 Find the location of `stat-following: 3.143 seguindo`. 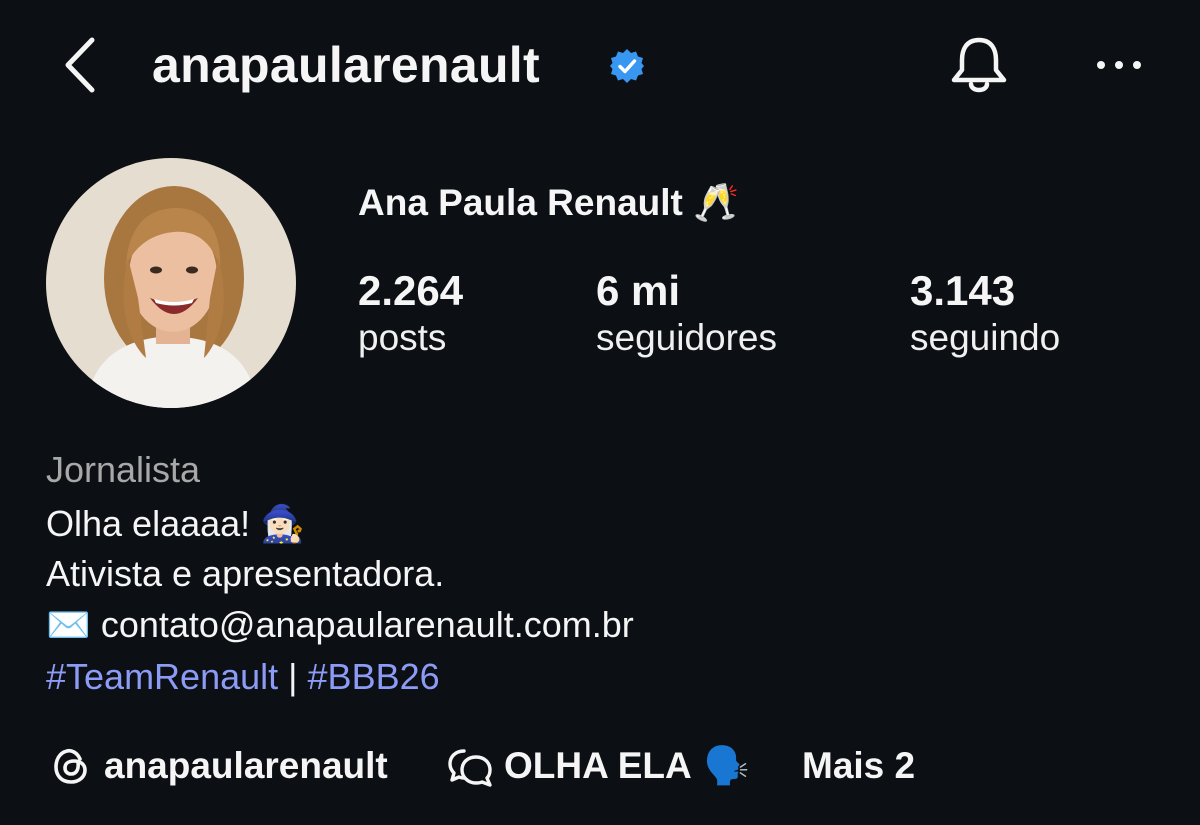

stat-following: 3.143 seguindo is located at coordinates (985, 313).